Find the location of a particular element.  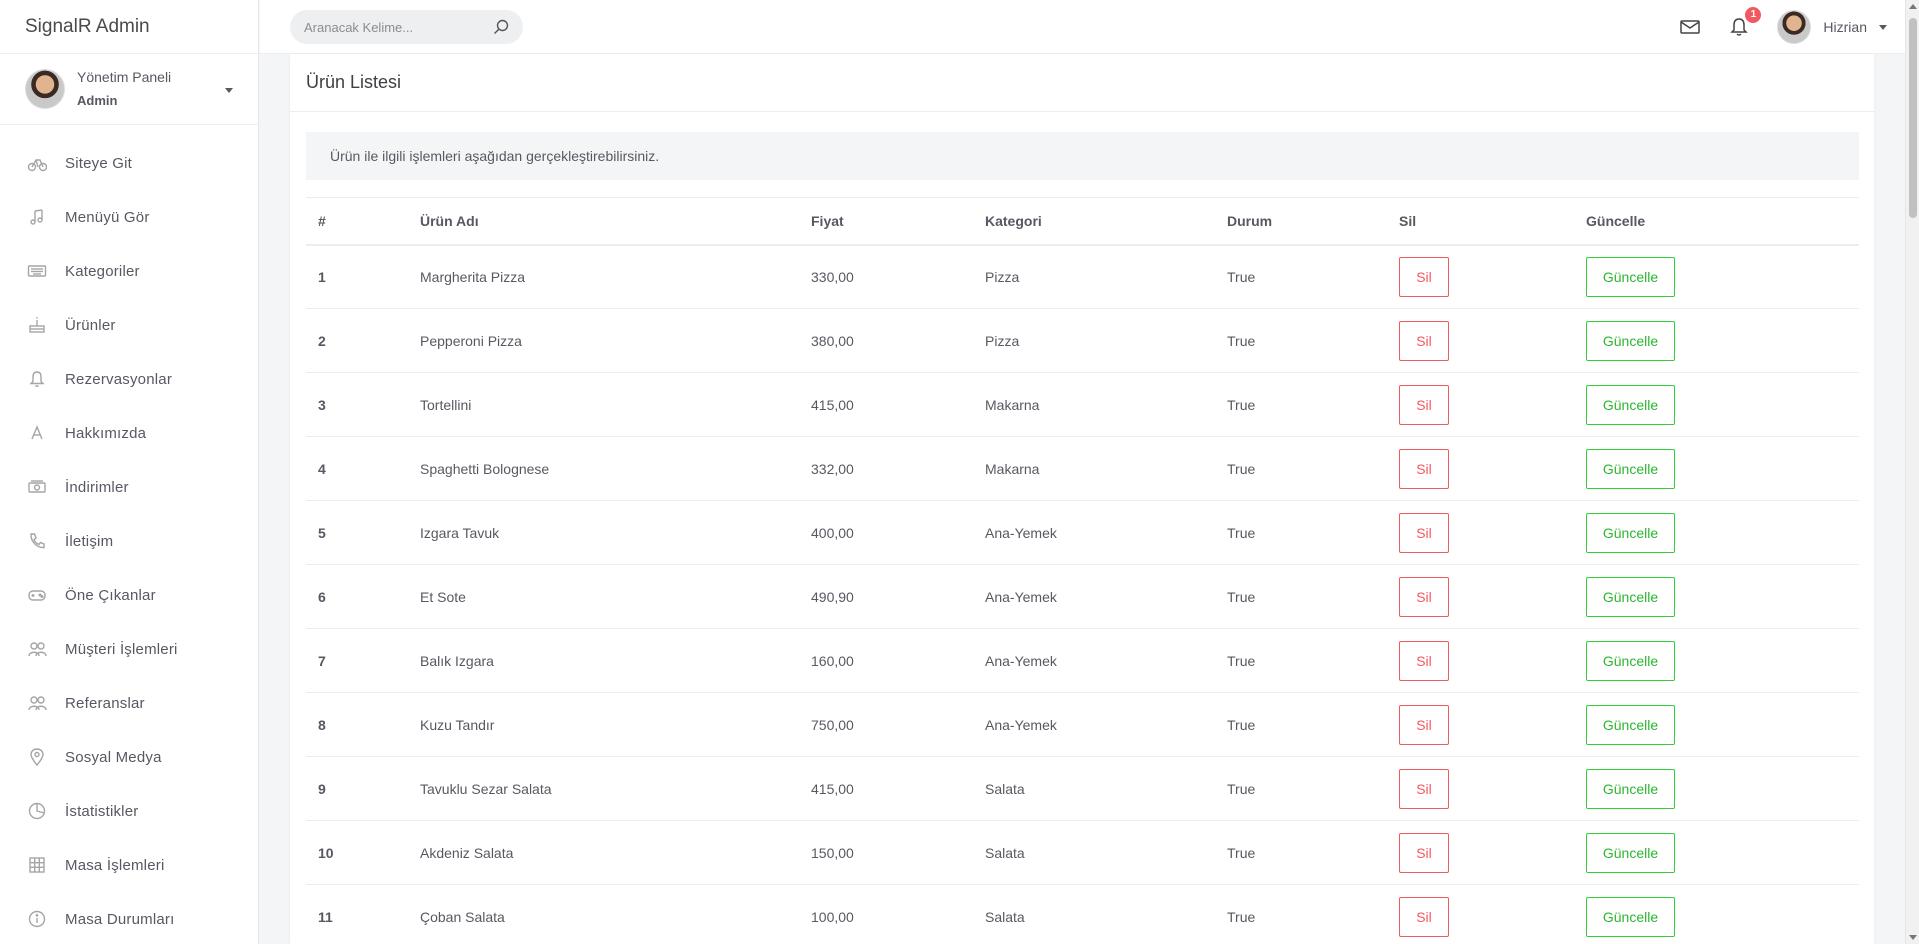

sidebar-item-7: İletişim is located at coordinates (129, 541).